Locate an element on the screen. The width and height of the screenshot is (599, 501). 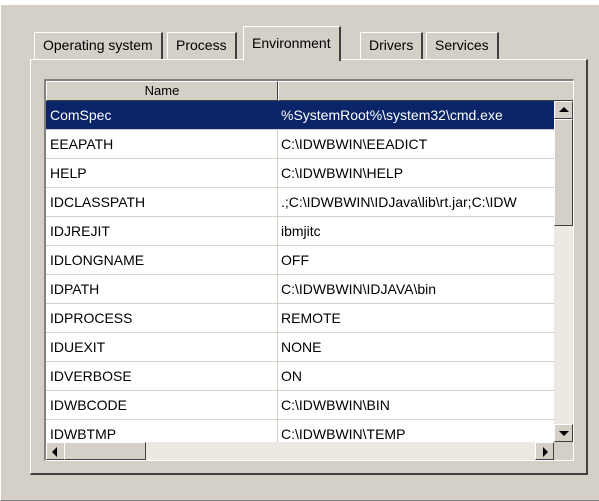
top-edge is located at coordinates (299, 2).